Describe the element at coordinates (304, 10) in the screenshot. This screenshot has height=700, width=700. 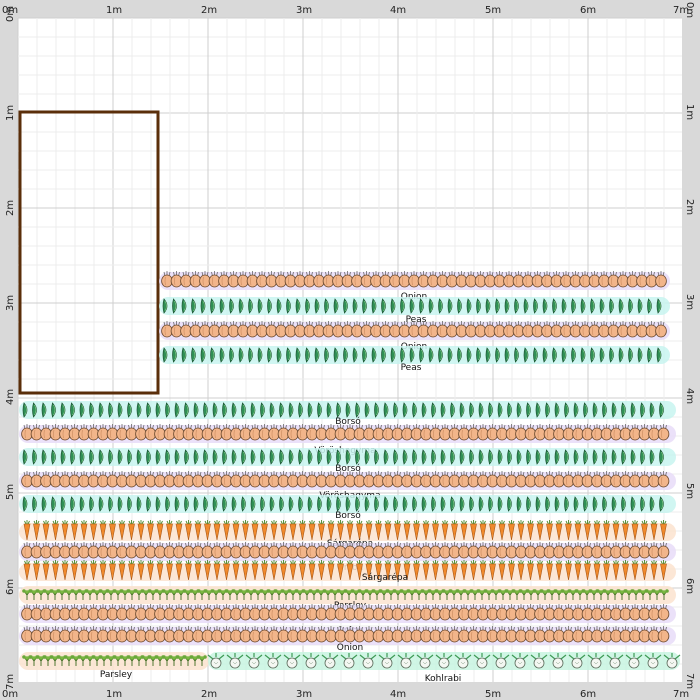
I see `ruler-top-label: 3m` at that location.